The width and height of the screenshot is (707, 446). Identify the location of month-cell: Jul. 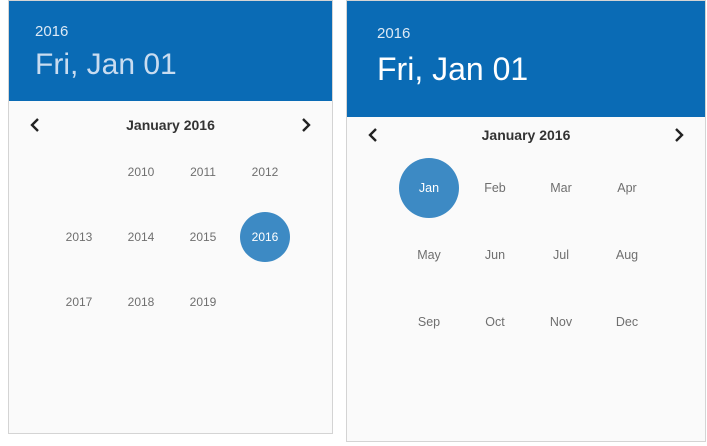
(561, 255).